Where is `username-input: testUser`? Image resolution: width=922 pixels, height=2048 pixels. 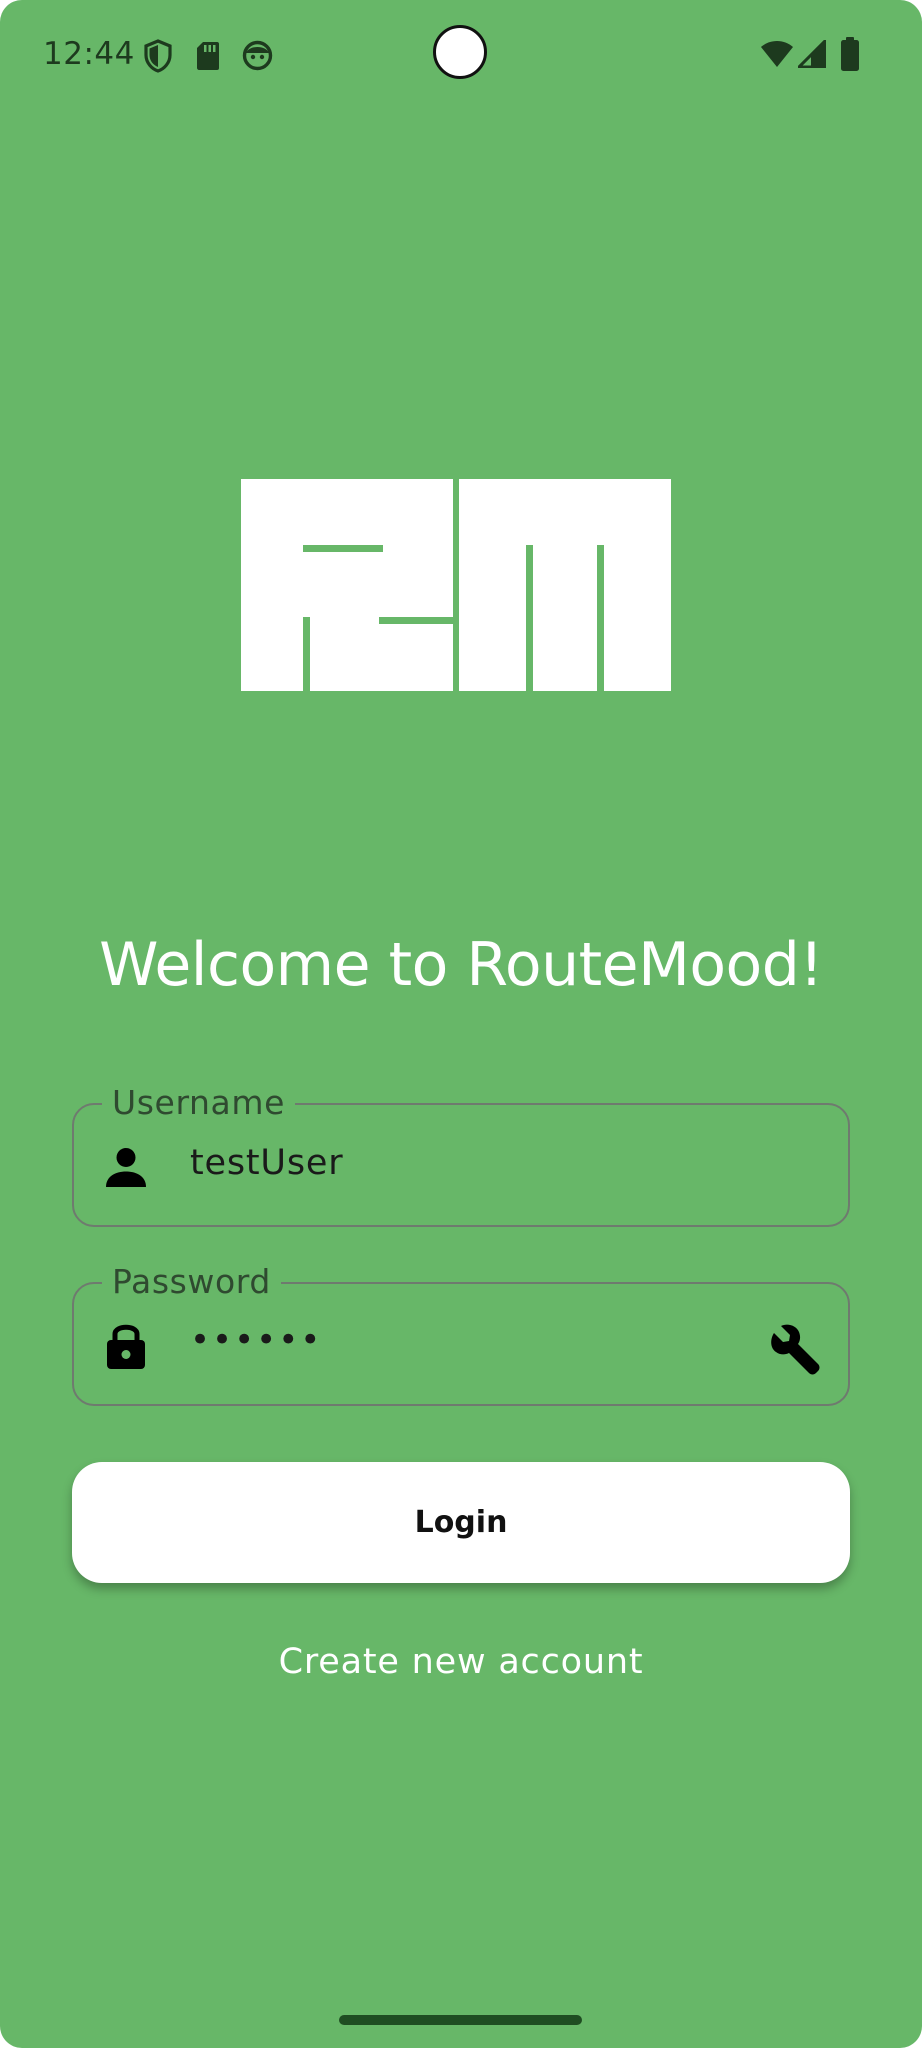
username-input: testUser is located at coordinates (266, 1163).